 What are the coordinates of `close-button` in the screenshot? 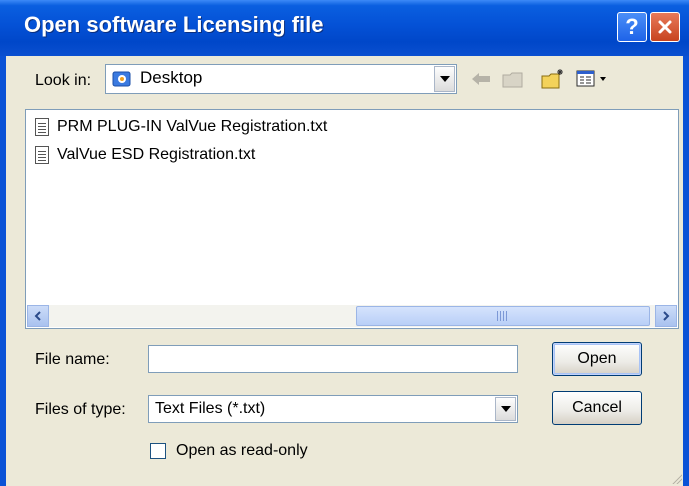 It's located at (665, 27).